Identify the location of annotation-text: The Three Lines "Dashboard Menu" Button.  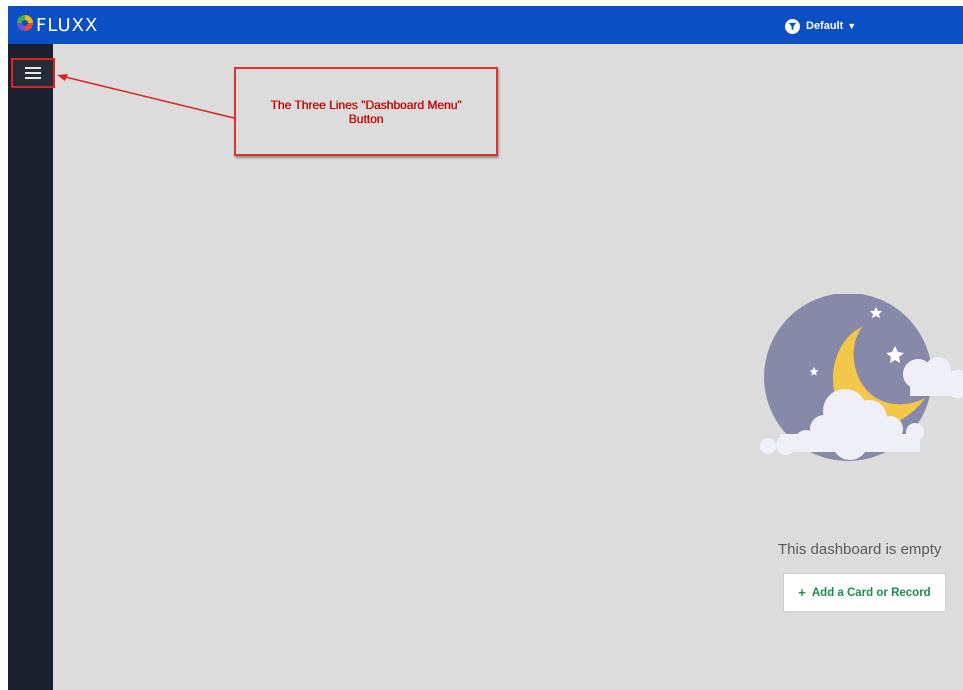
(366, 112).